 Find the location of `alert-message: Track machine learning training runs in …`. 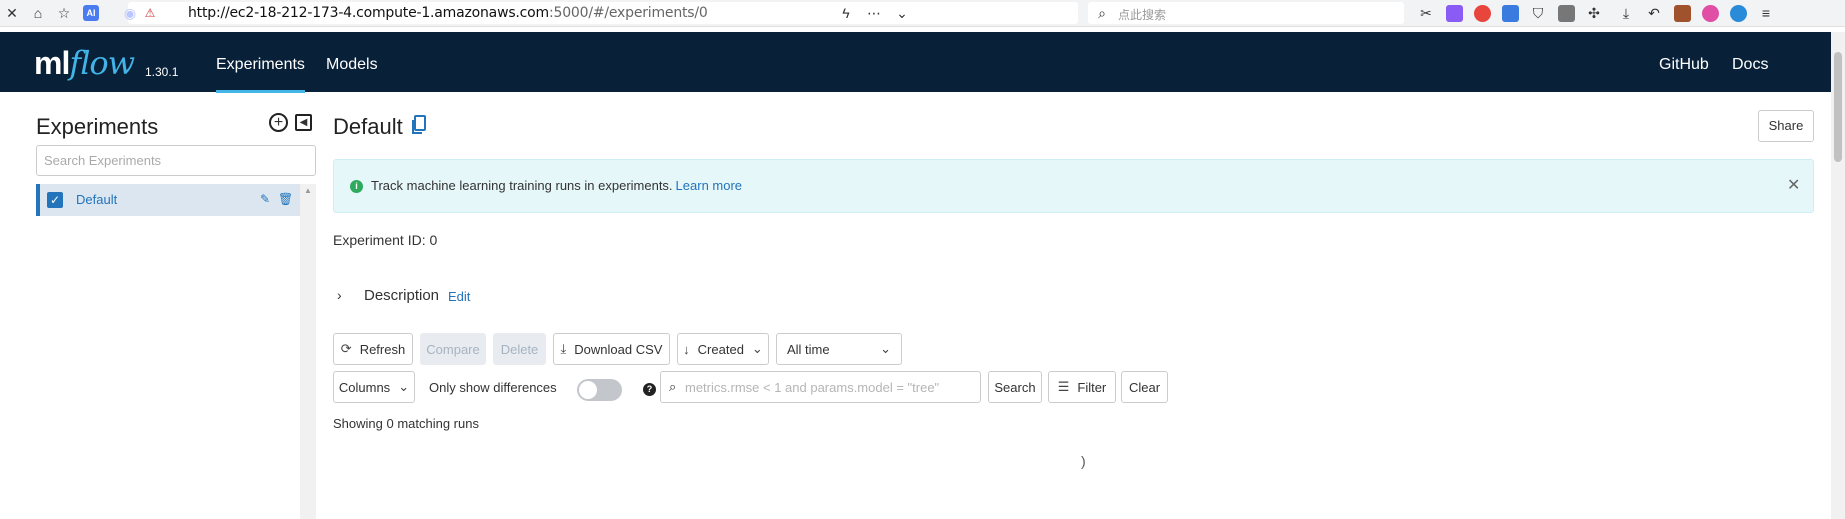

alert-message: Track machine learning training runs in … is located at coordinates (556, 185).